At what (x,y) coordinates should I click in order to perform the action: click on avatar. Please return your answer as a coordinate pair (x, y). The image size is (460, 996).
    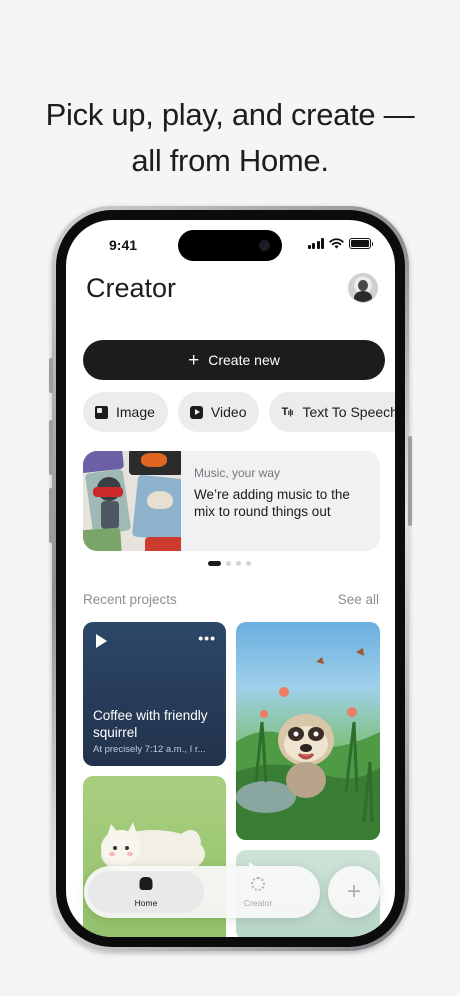
    Looking at the image, I should click on (363, 288).